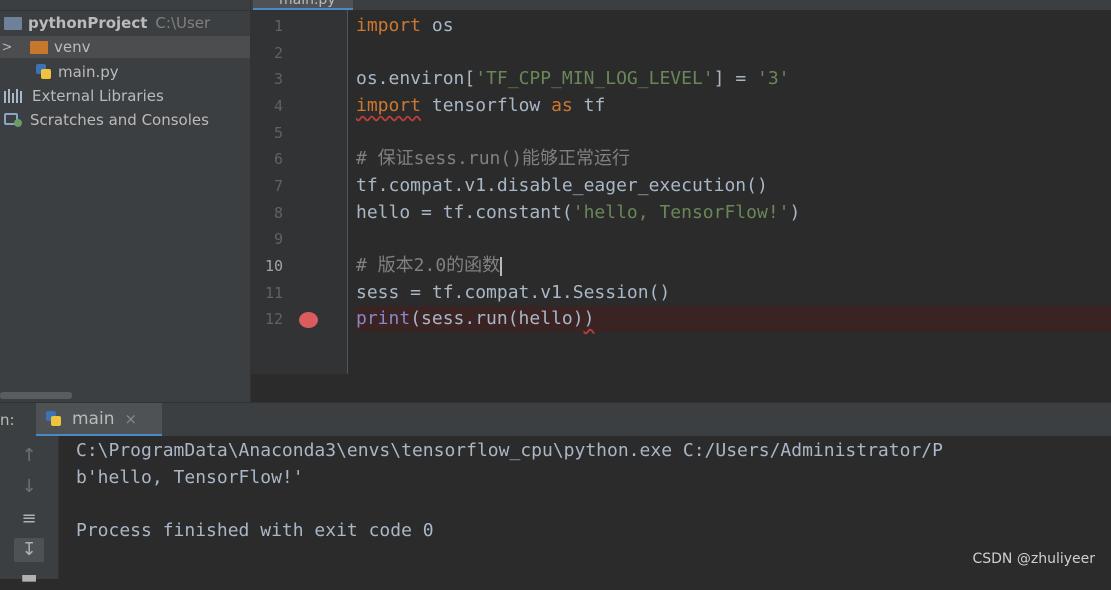  What do you see at coordinates (273, 266) in the screenshot?
I see `line-number: 10` at bounding box center [273, 266].